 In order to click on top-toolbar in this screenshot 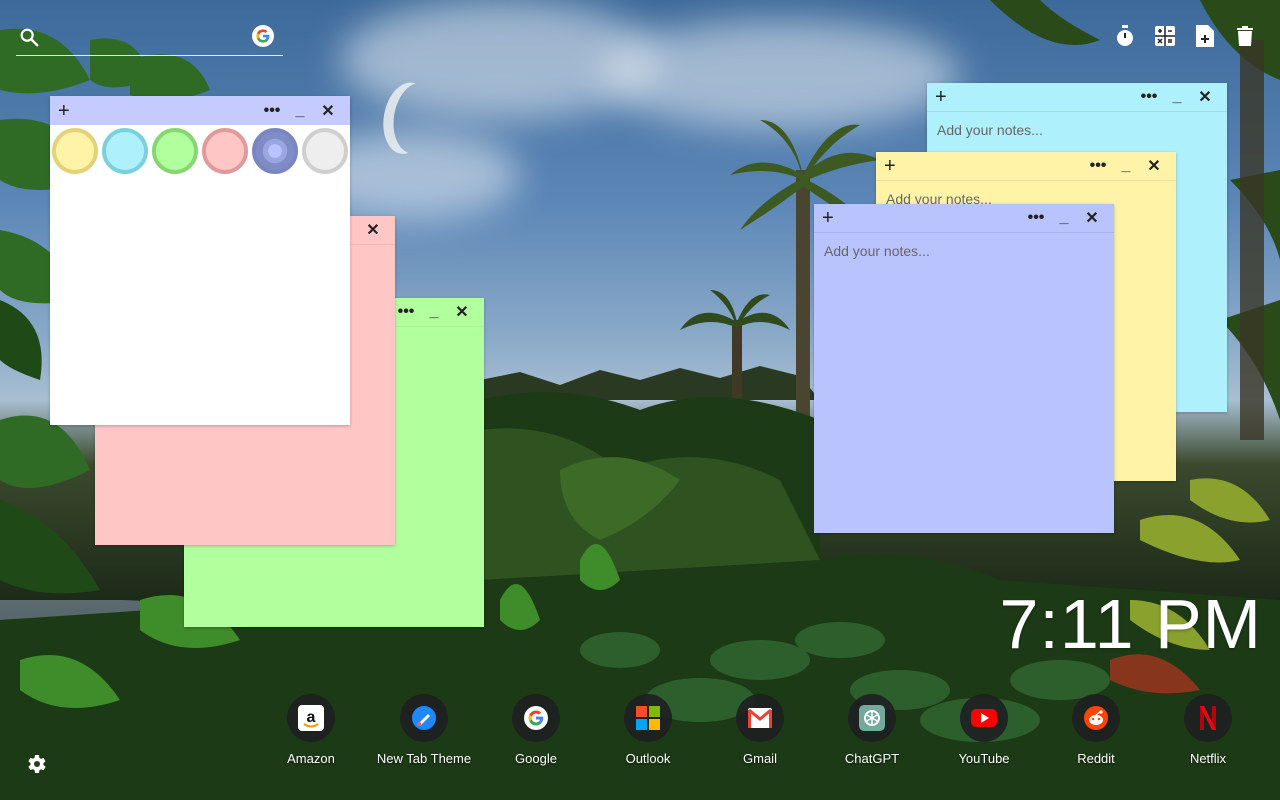, I will do `click(1185, 36)`.